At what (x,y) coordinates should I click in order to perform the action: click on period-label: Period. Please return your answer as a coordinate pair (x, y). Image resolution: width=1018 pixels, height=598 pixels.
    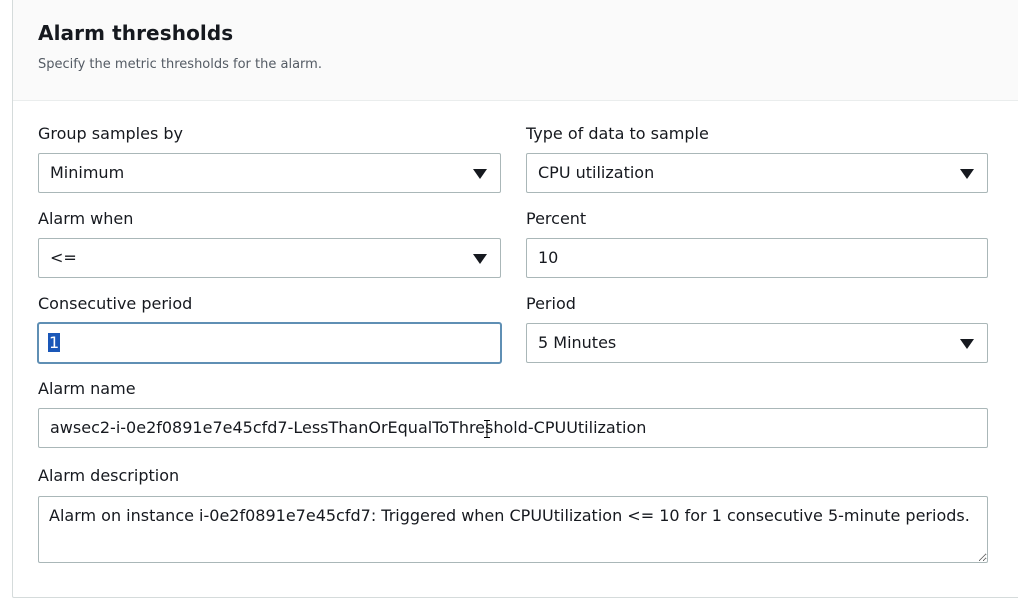
    Looking at the image, I should click on (551, 303).